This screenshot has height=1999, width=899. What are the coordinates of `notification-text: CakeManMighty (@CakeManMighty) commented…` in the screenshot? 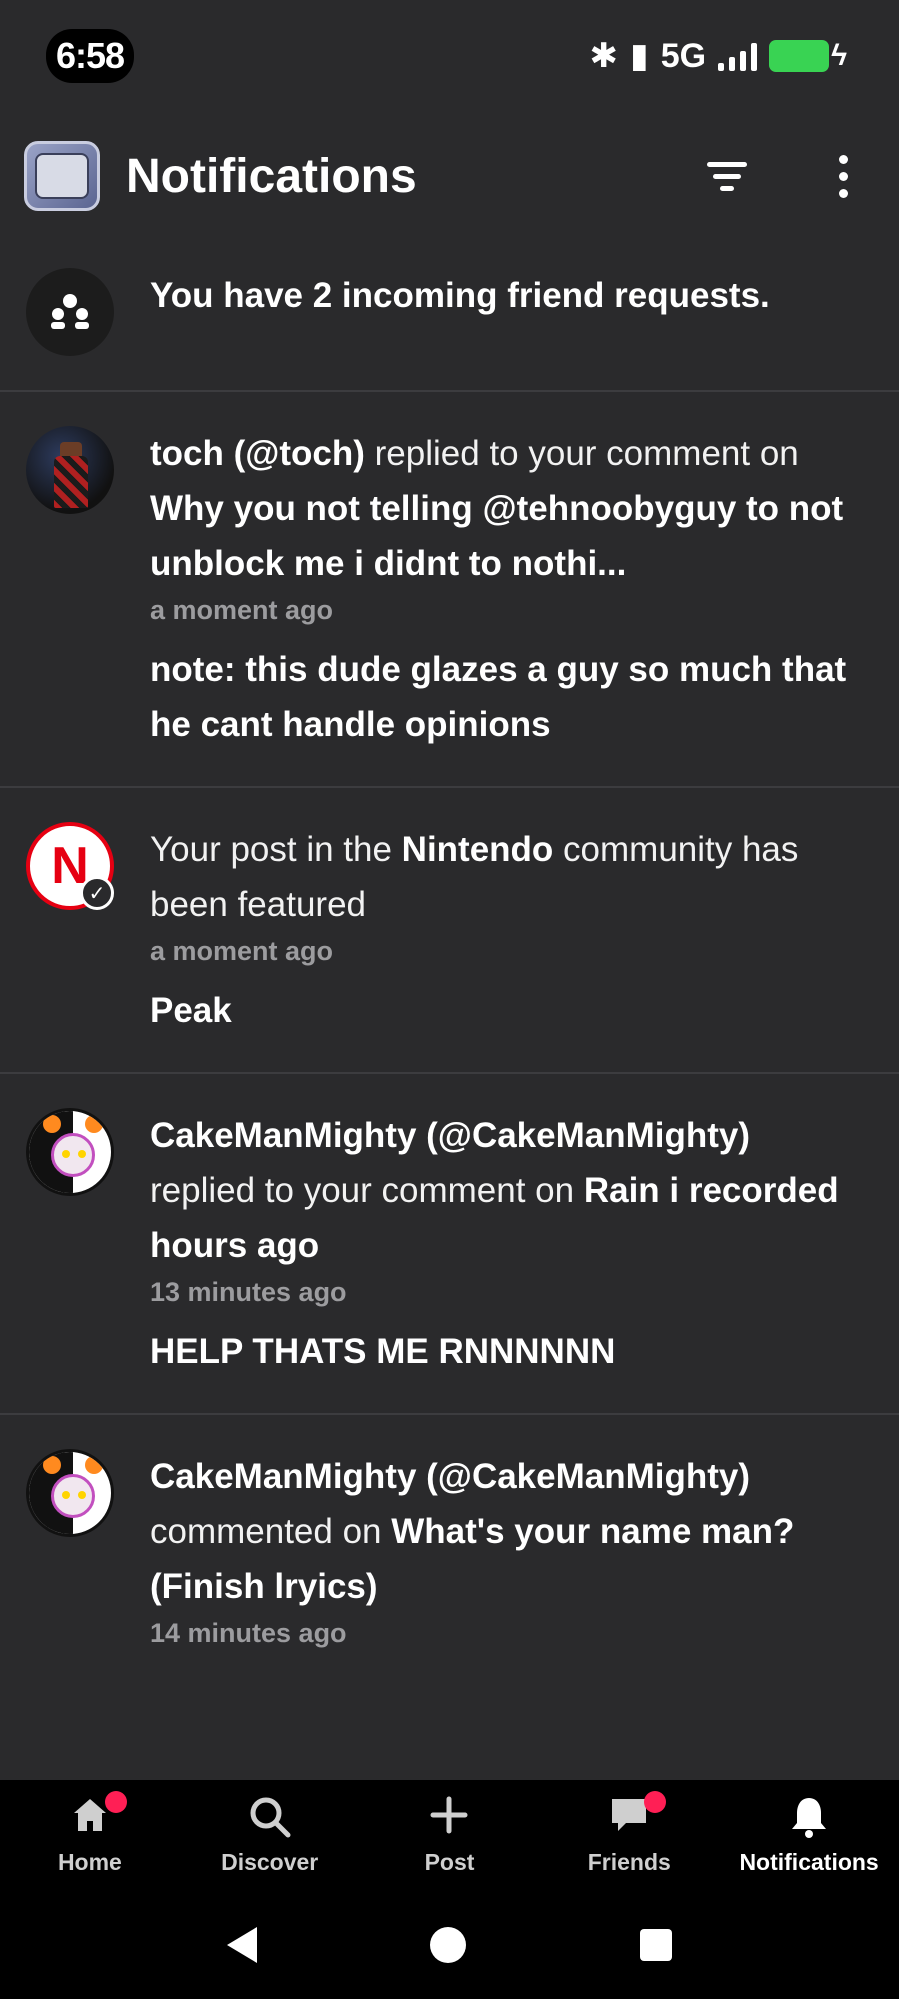 It's located at (472, 1531).